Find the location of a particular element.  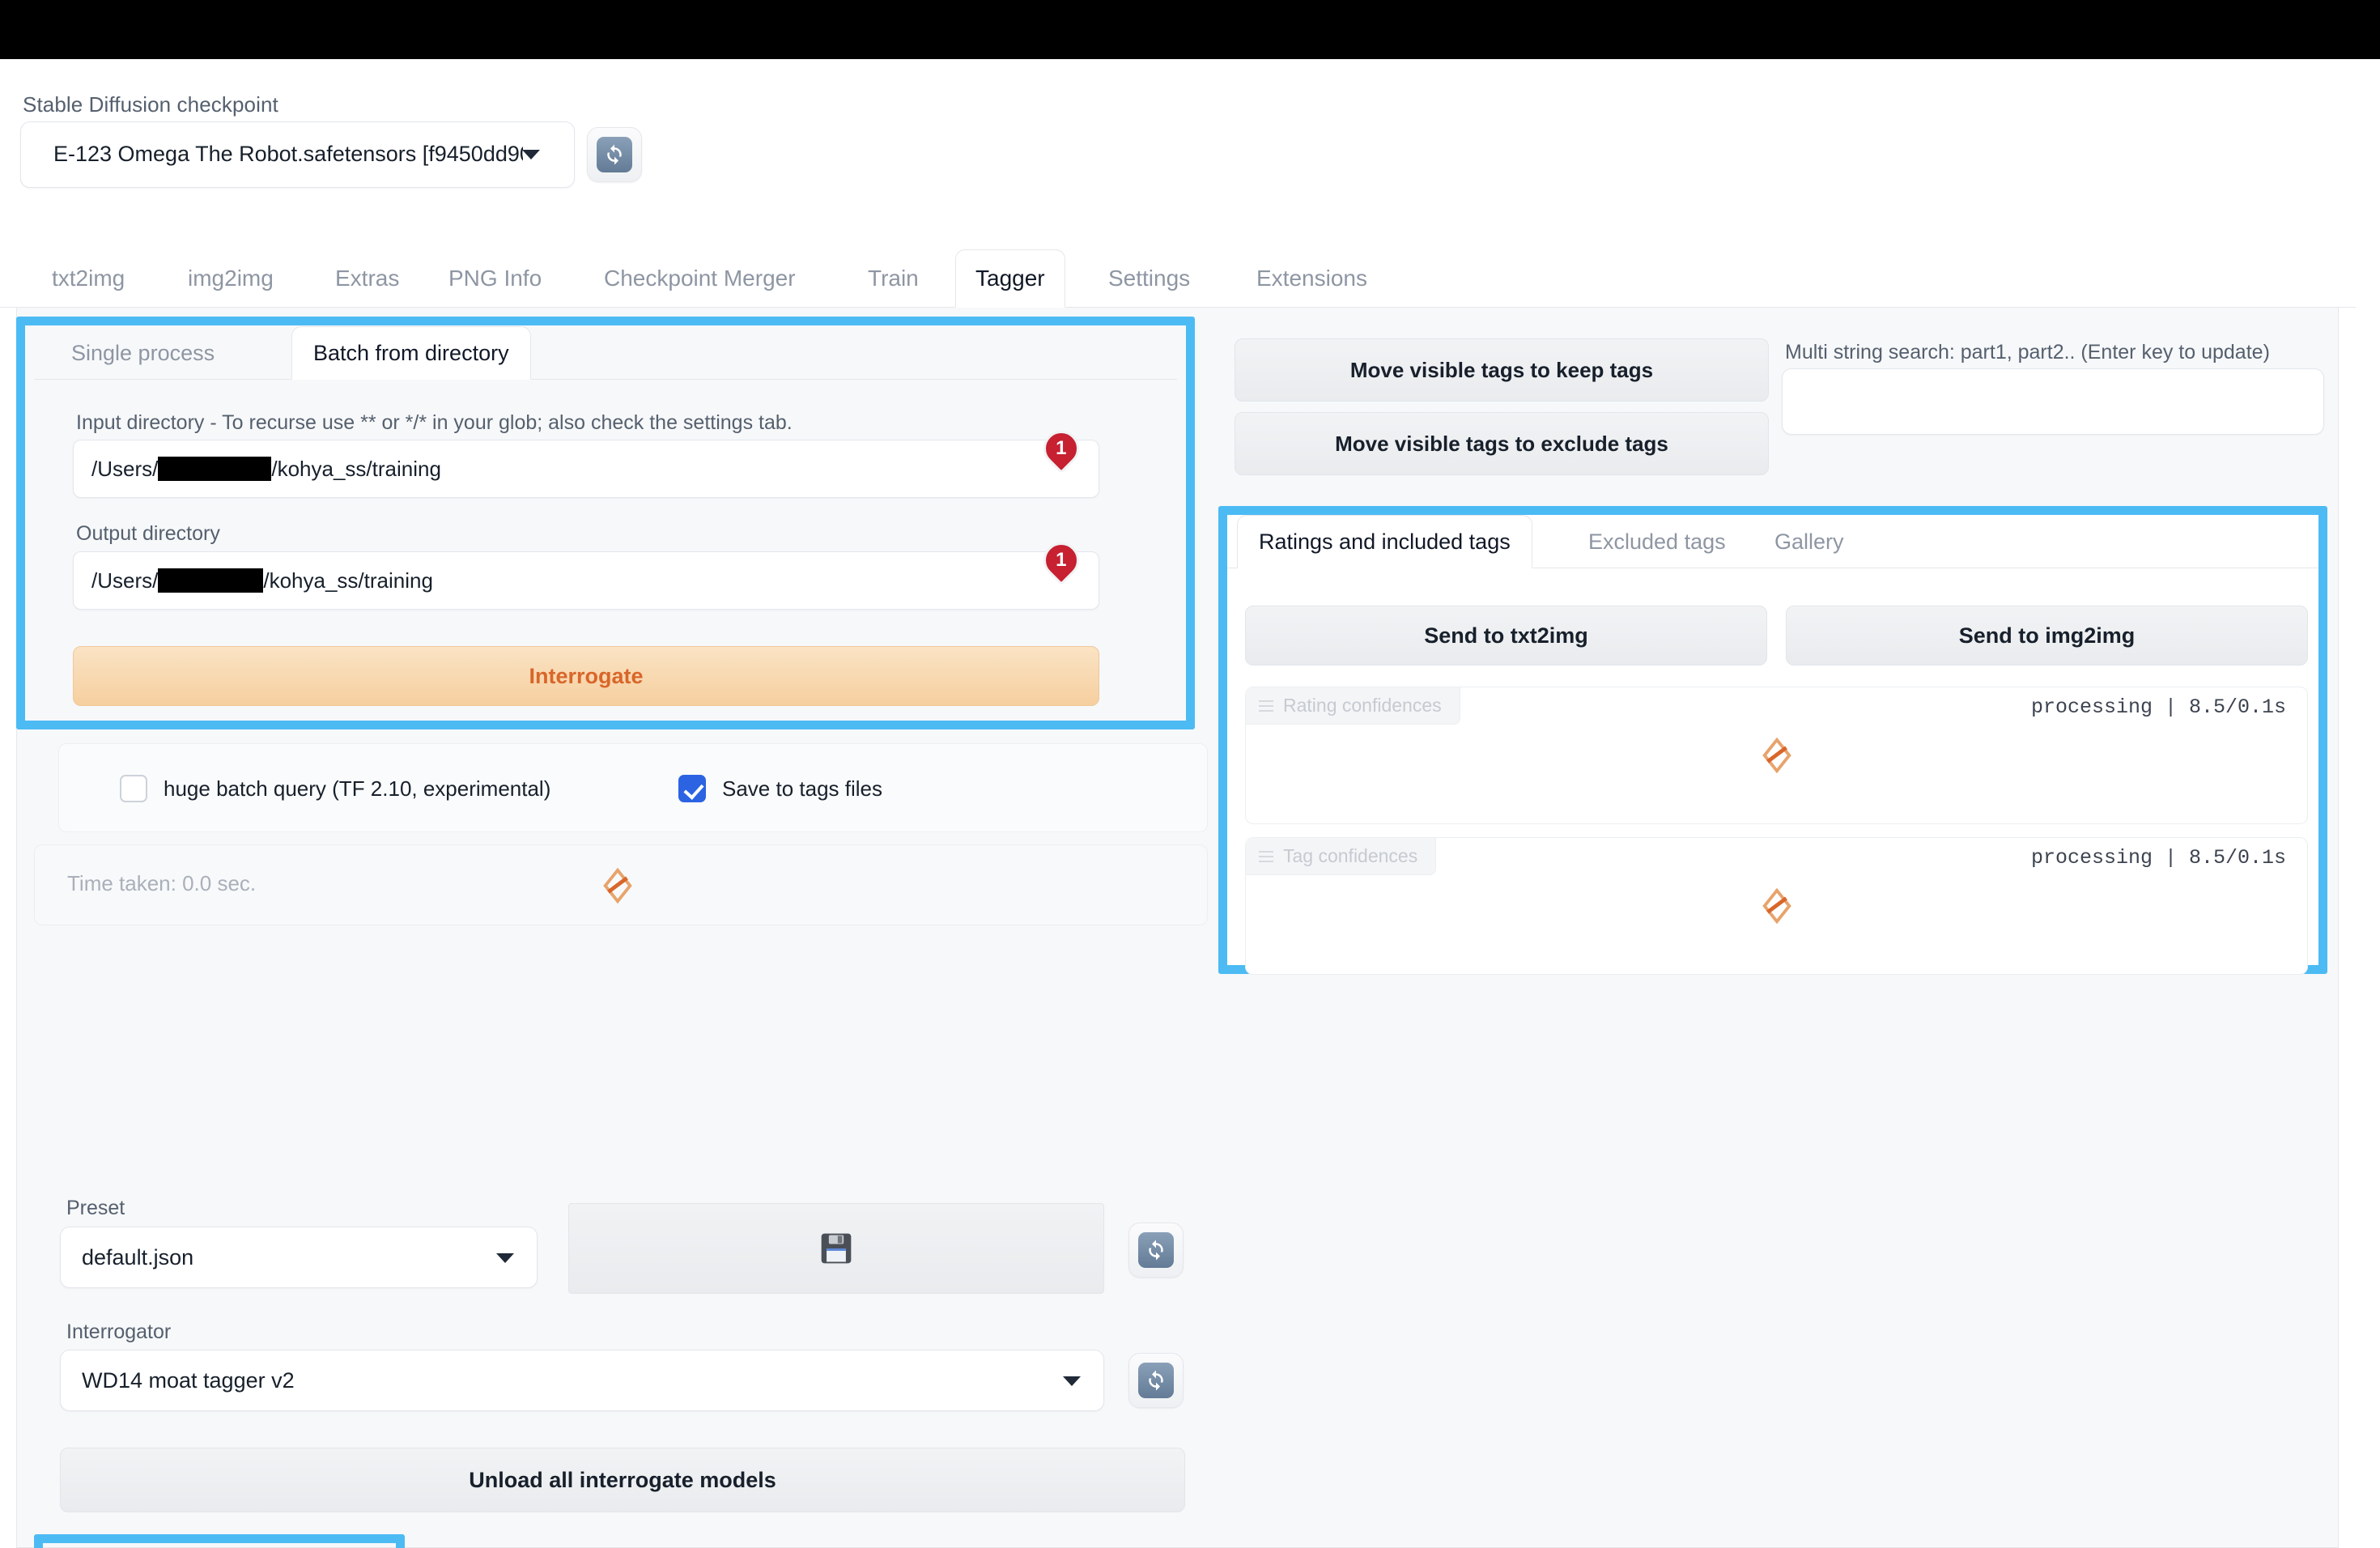

refresh-checkpoints-button is located at coordinates (614, 155).